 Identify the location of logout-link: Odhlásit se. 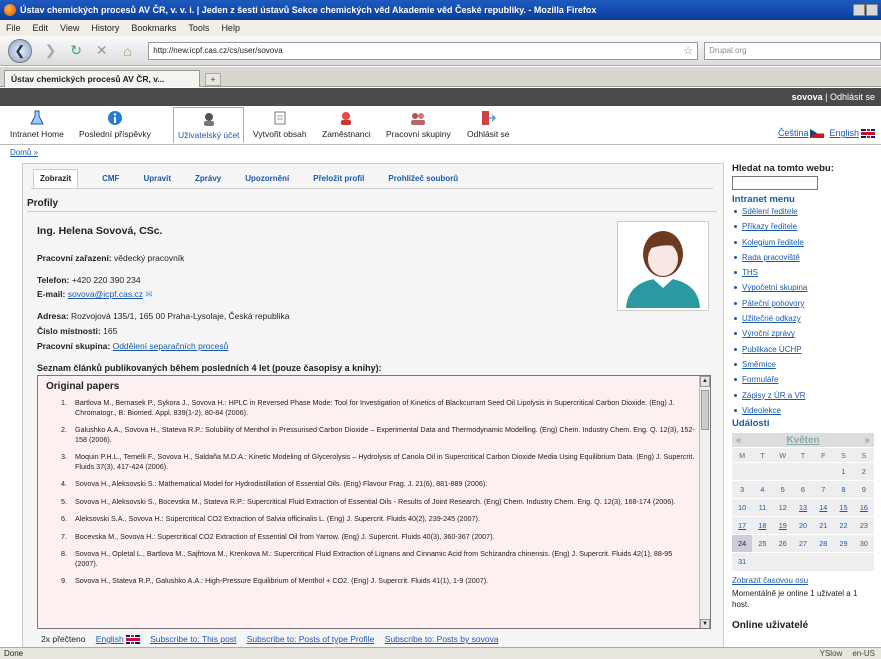
(852, 97).